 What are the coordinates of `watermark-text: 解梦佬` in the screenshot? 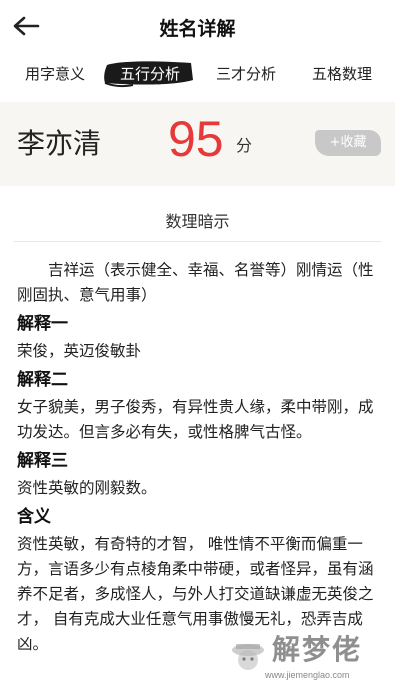 It's located at (317, 649).